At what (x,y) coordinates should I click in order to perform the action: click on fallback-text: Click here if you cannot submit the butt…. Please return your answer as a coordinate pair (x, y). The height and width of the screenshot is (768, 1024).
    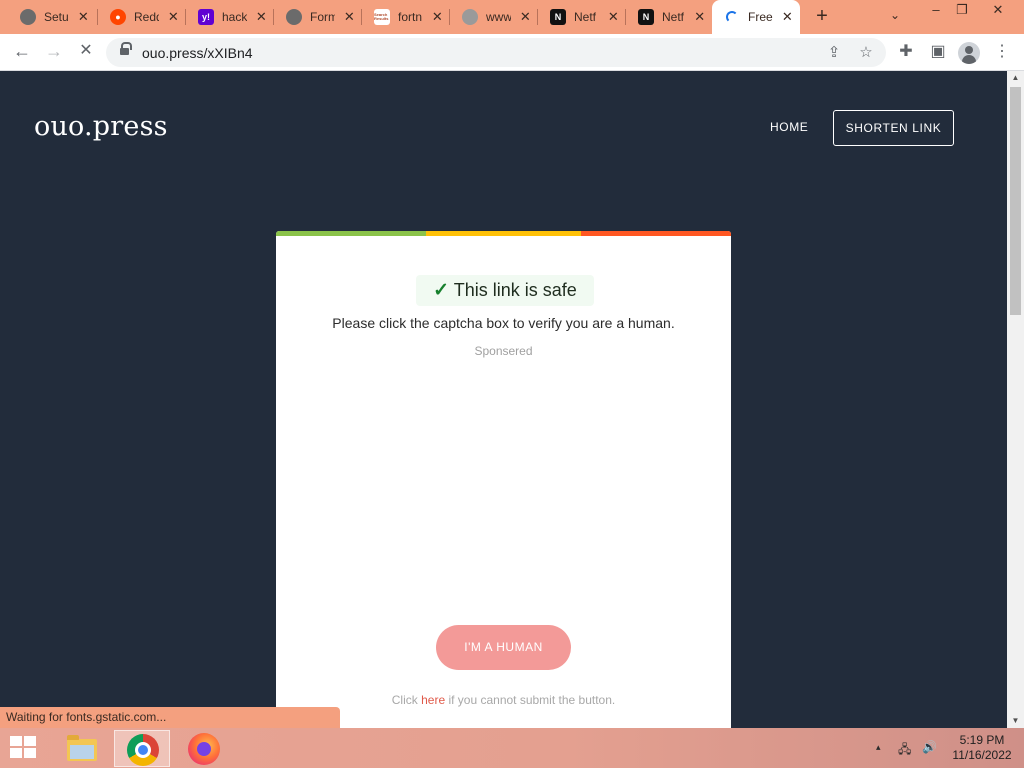
    Looking at the image, I should click on (503, 700).